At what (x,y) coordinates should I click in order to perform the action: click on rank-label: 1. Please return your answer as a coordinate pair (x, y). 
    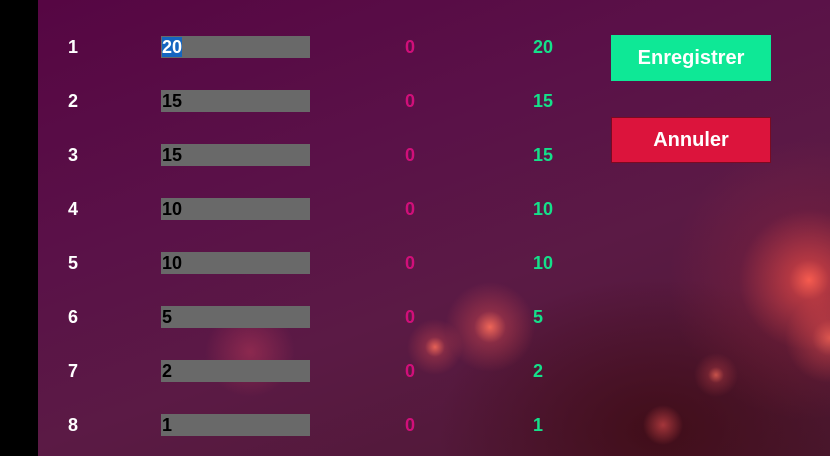
    Looking at the image, I should click on (73, 47).